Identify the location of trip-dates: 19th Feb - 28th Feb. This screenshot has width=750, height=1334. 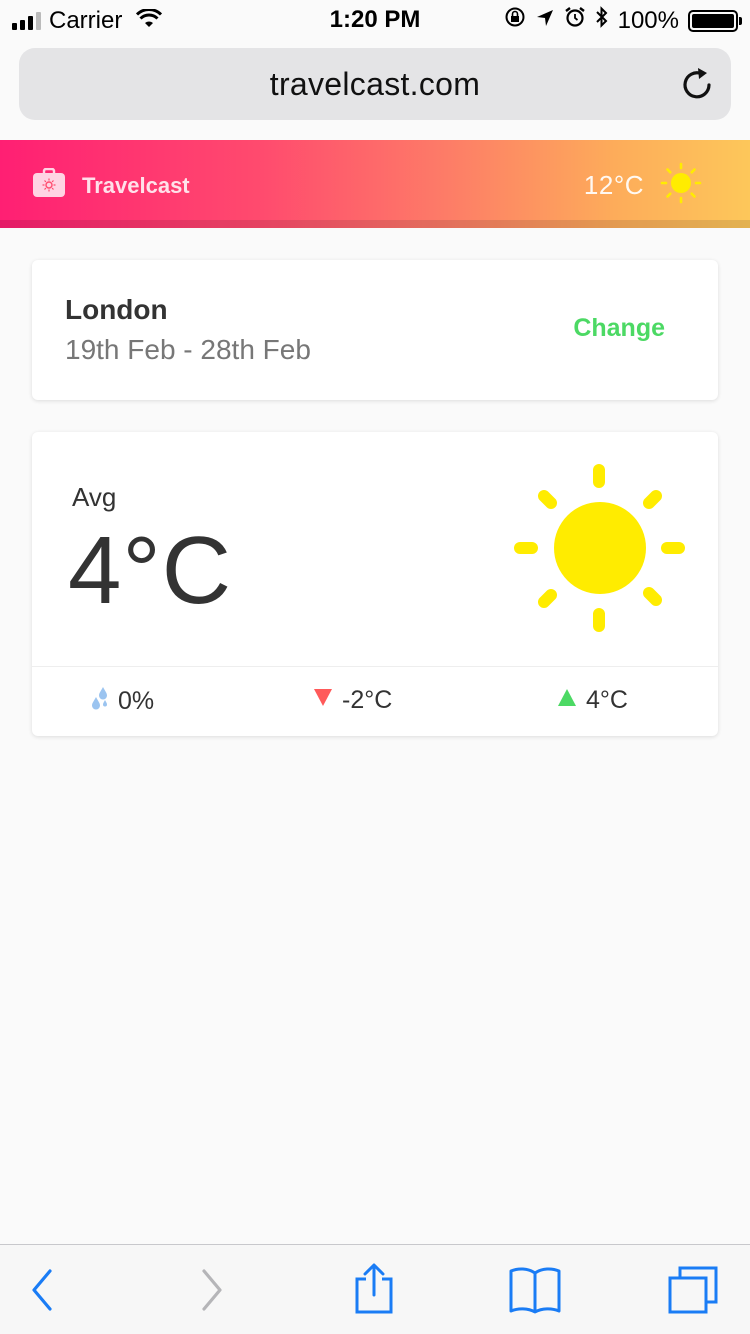
(188, 349).